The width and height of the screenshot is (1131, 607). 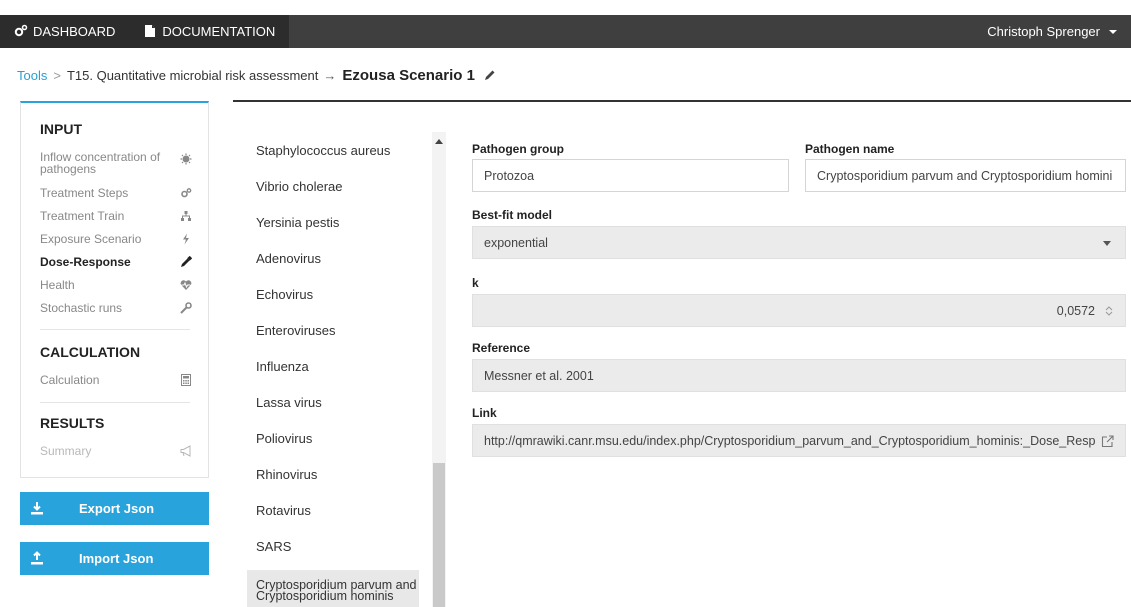 I want to click on reference-field: Messner et al. 2001, so click(x=799, y=375).